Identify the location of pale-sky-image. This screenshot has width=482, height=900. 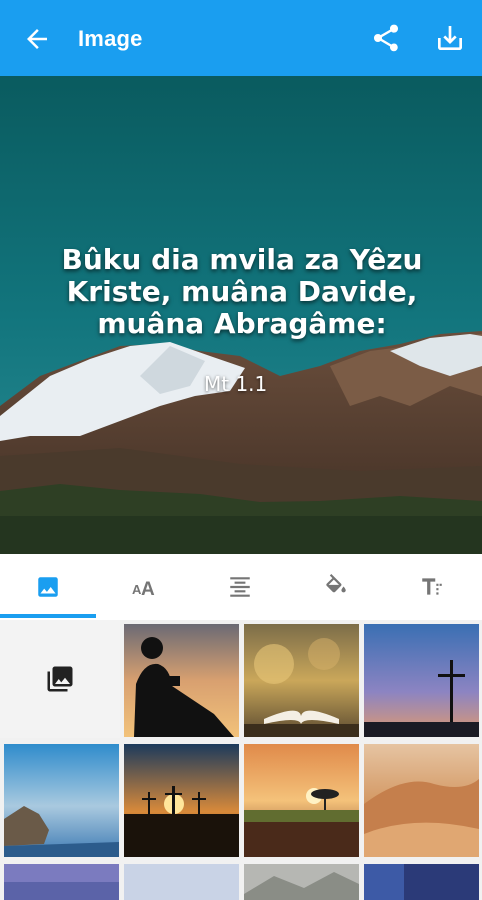
(181, 882).